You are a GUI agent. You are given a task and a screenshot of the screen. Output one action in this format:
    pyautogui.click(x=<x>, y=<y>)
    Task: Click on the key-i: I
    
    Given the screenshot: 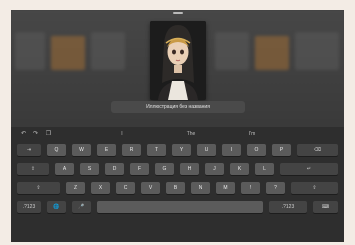 What is the action you would take?
    pyautogui.click(x=231, y=150)
    